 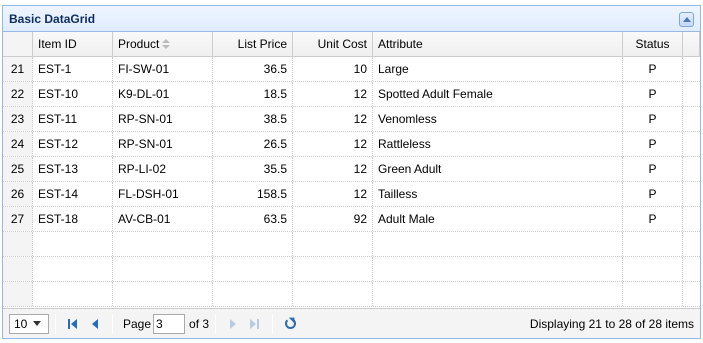 I want to click on table-row: 25 EST-13 RP-LI-02 35.5 12 Green Adult P, so click(x=351, y=169).